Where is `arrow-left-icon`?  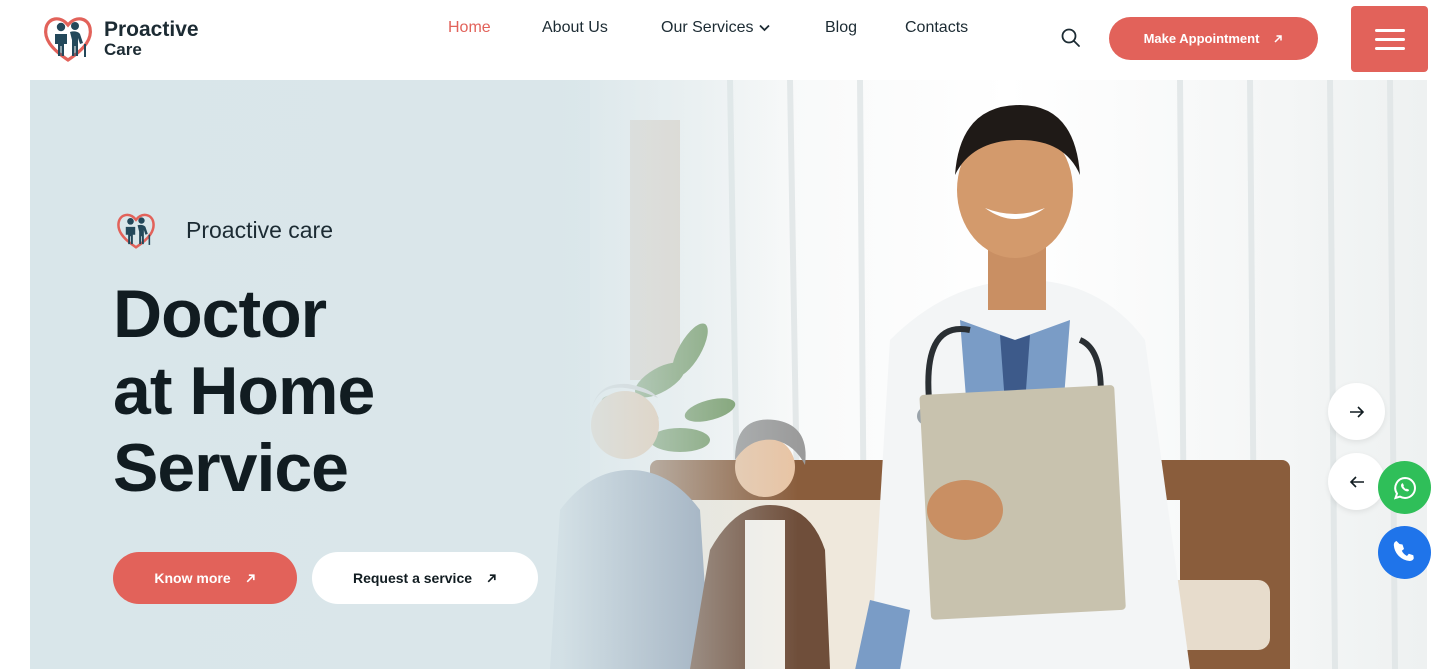
arrow-left-icon is located at coordinates (1356, 481).